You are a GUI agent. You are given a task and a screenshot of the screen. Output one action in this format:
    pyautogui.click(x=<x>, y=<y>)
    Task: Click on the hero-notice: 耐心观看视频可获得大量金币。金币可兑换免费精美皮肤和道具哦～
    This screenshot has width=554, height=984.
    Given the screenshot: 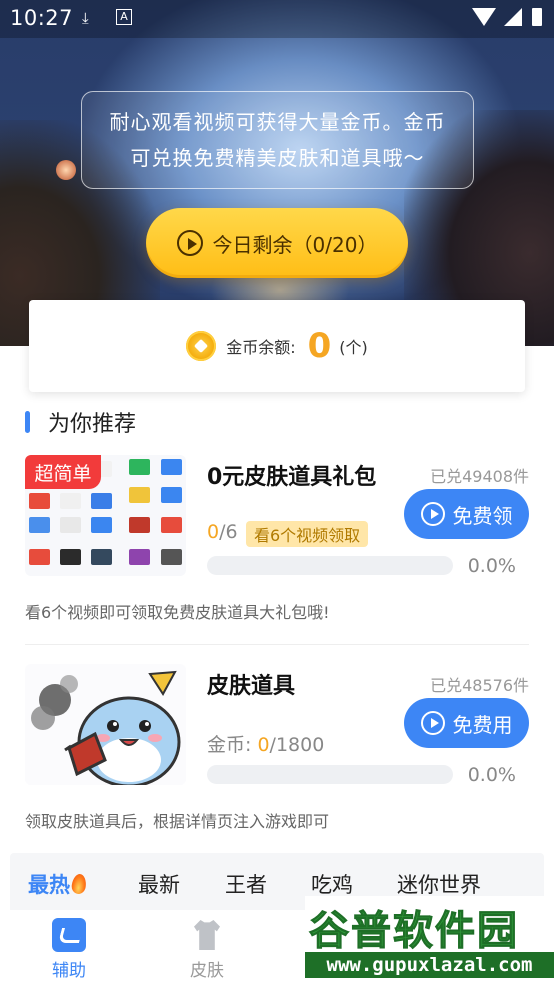 What is the action you would take?
    pyautogui.click(x=277, y=140)
    